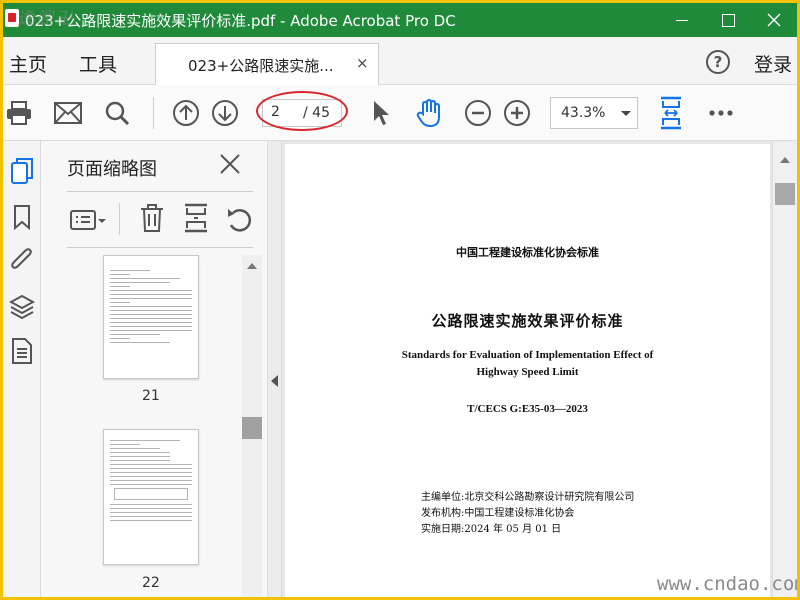  I want to click on site-watermark: www.cndao.com, so click(727, 584).